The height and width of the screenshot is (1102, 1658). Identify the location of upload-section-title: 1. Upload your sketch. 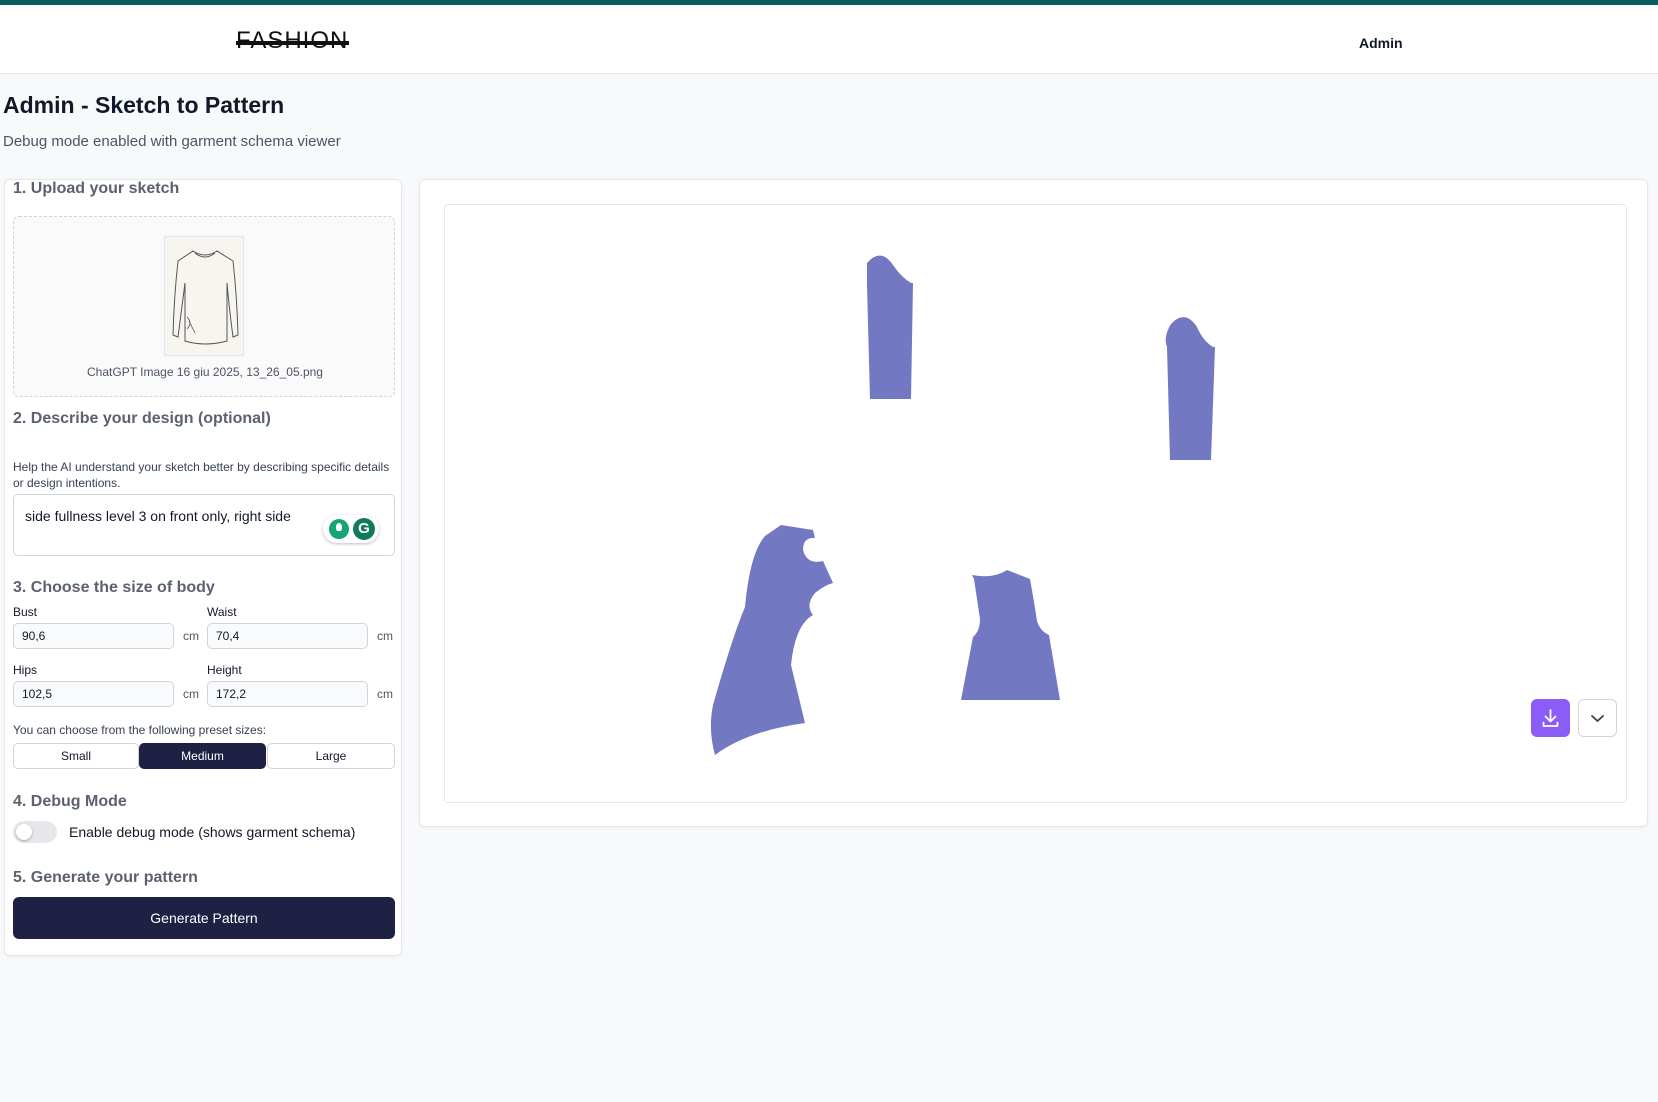
(96, 188).